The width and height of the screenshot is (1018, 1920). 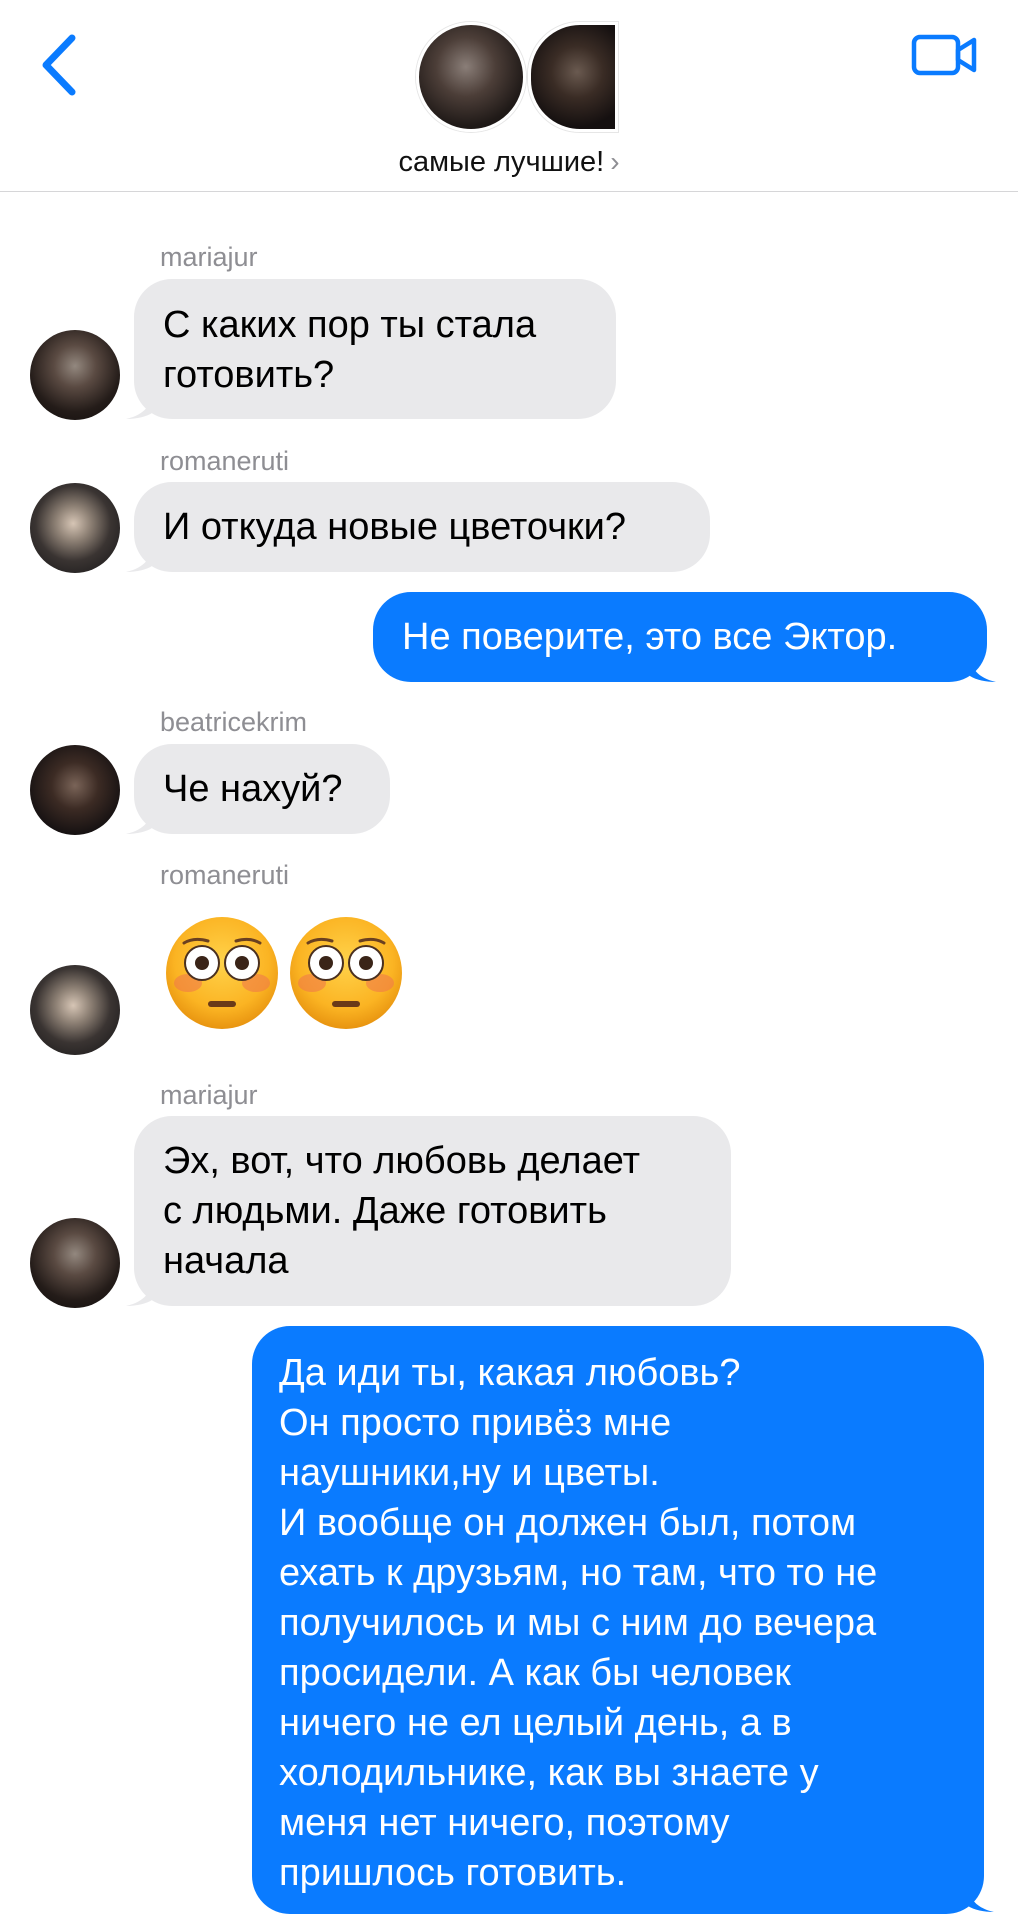 What do you see at coordinates (59, 65) in the screenshot?
I see `chevron-left-icon` at bounding box center [59, 65].